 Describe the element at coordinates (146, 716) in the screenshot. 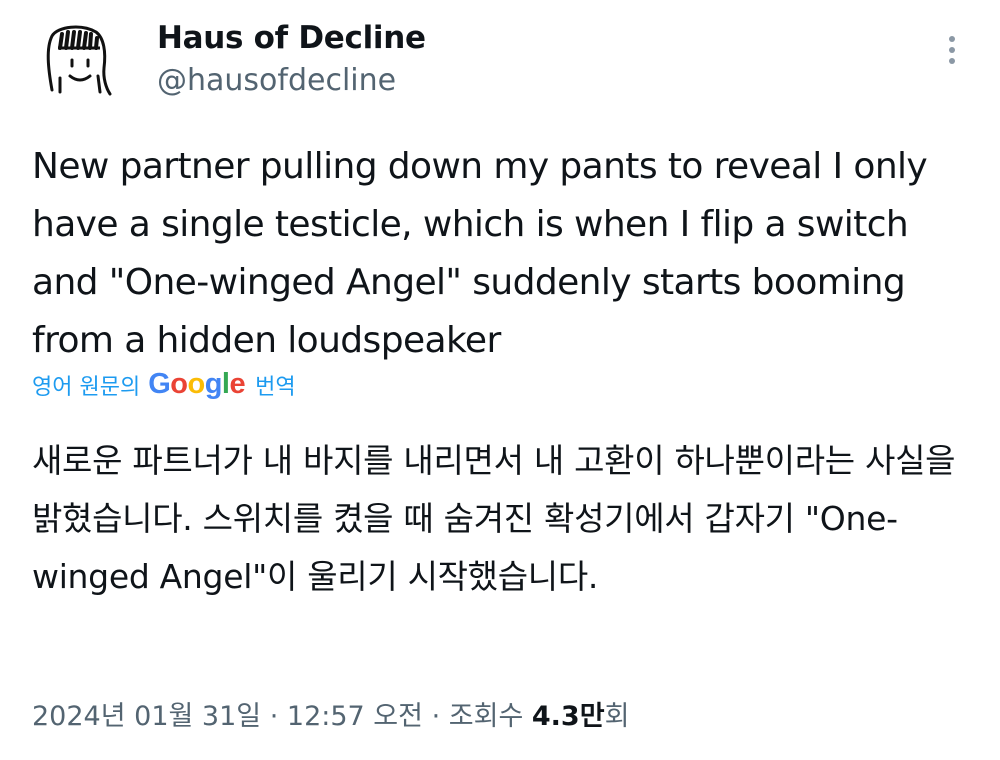

I see `tweet-date: 2024년 01월 31일` at that location.